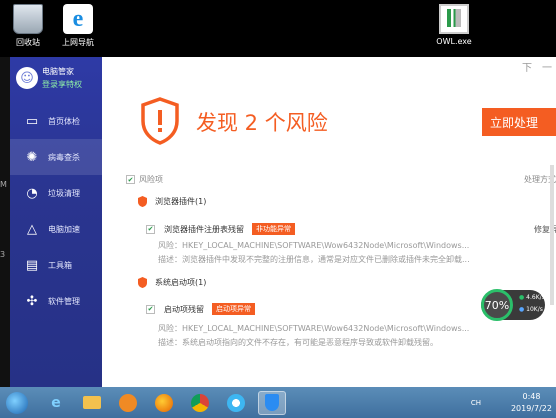 The image size is (556, 418). Describe the element at coordinates (531, 403) in the screenshot. I see `clock: 0:48 2019/7/22` at that location.